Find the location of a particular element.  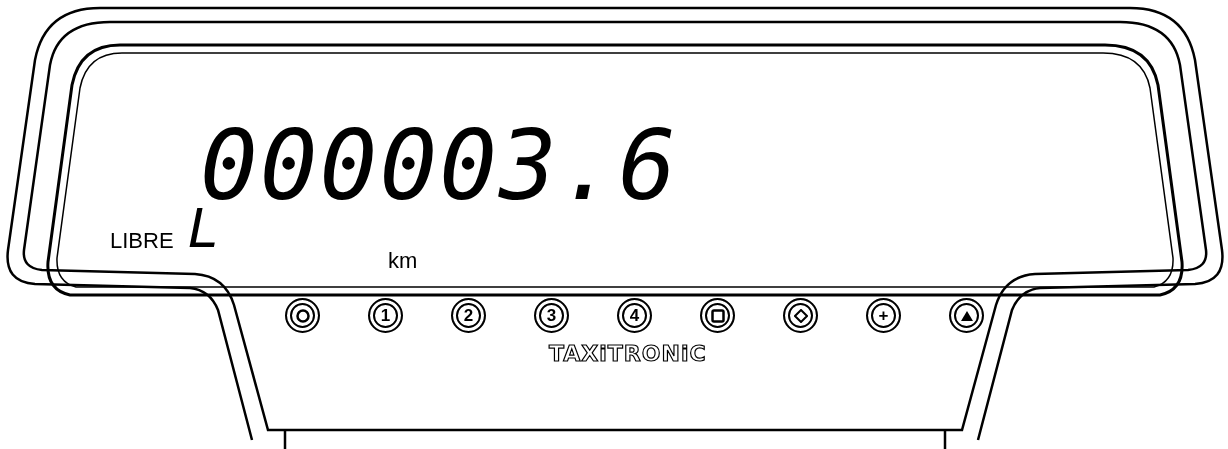

keypad-button: 2 is located at coordinates (468, 315).